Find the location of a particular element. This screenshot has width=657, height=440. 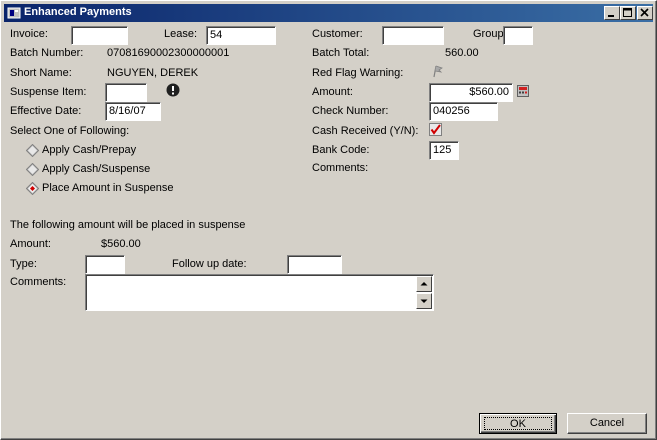

type-input is located at coordinates (105, 264).